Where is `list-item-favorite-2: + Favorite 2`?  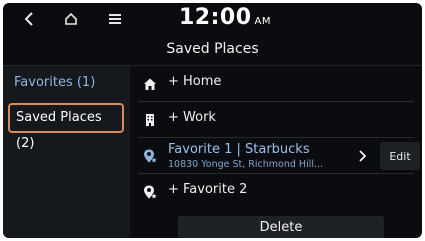 list-item-favorite-2: + Favorite 2 is located at coordinates (276, 192).